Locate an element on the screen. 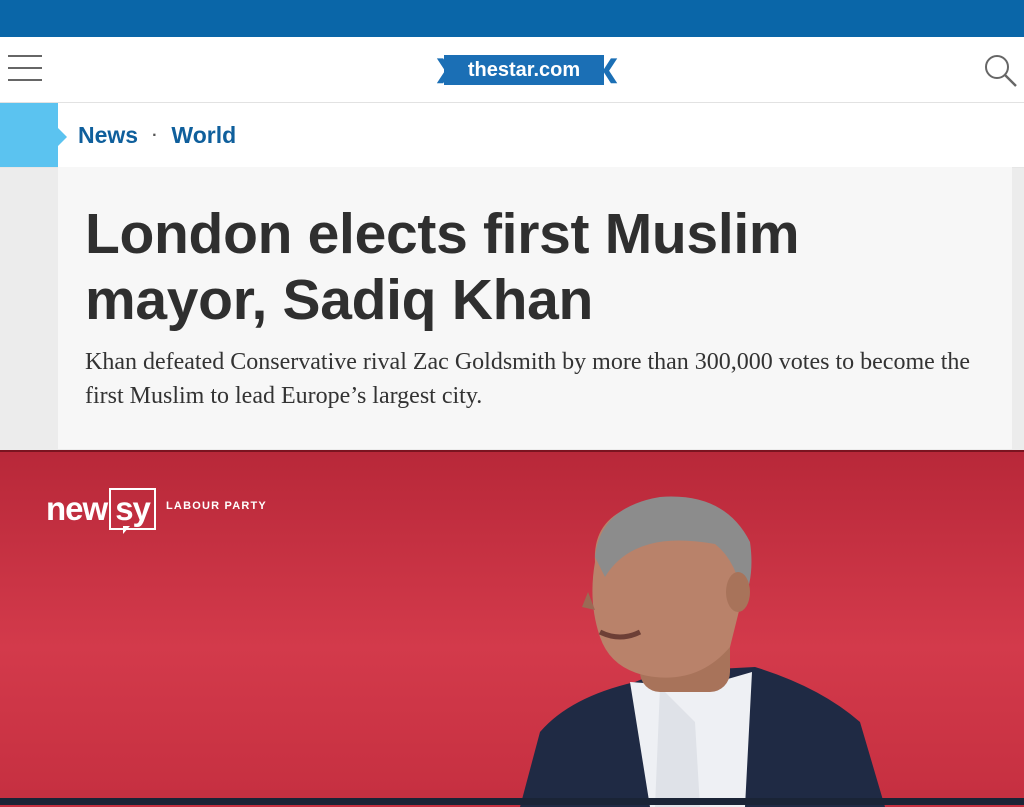 This screenshot has width=1024, height=807. breadcrumb-world-link: World is located at coordinates (203, 135).